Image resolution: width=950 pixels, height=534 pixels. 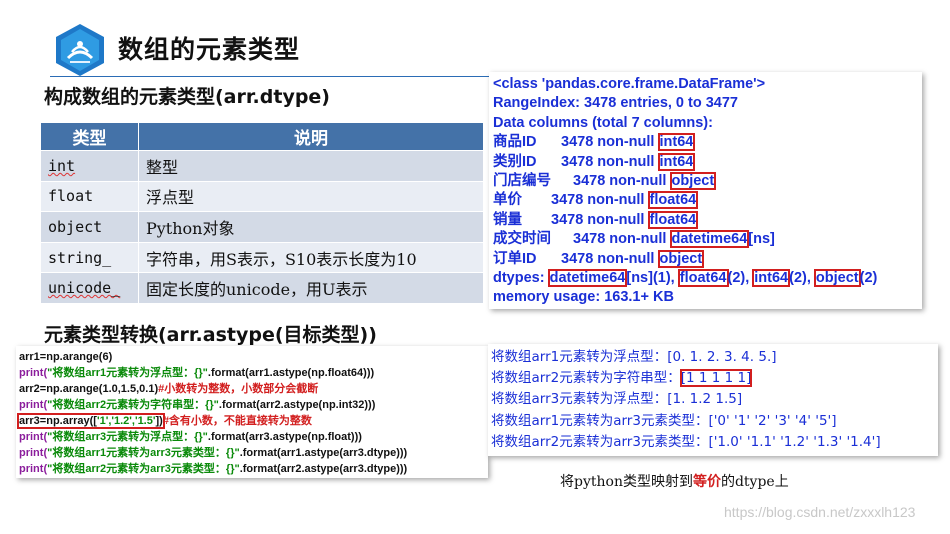 I want to click on caption: 将python类型映射到等价的dtype上, so click(x=674, y=481).